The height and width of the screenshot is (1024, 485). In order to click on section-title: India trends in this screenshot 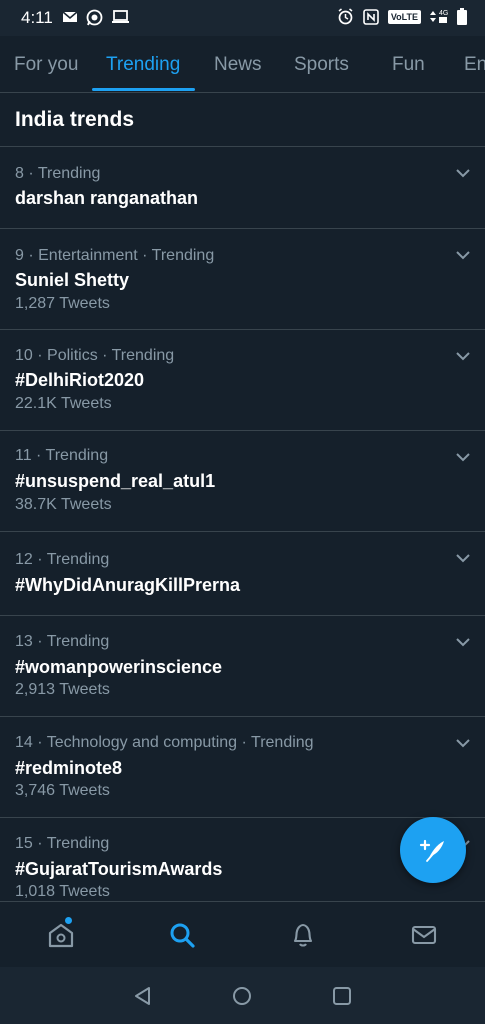, I will do `click(75, 119)`.